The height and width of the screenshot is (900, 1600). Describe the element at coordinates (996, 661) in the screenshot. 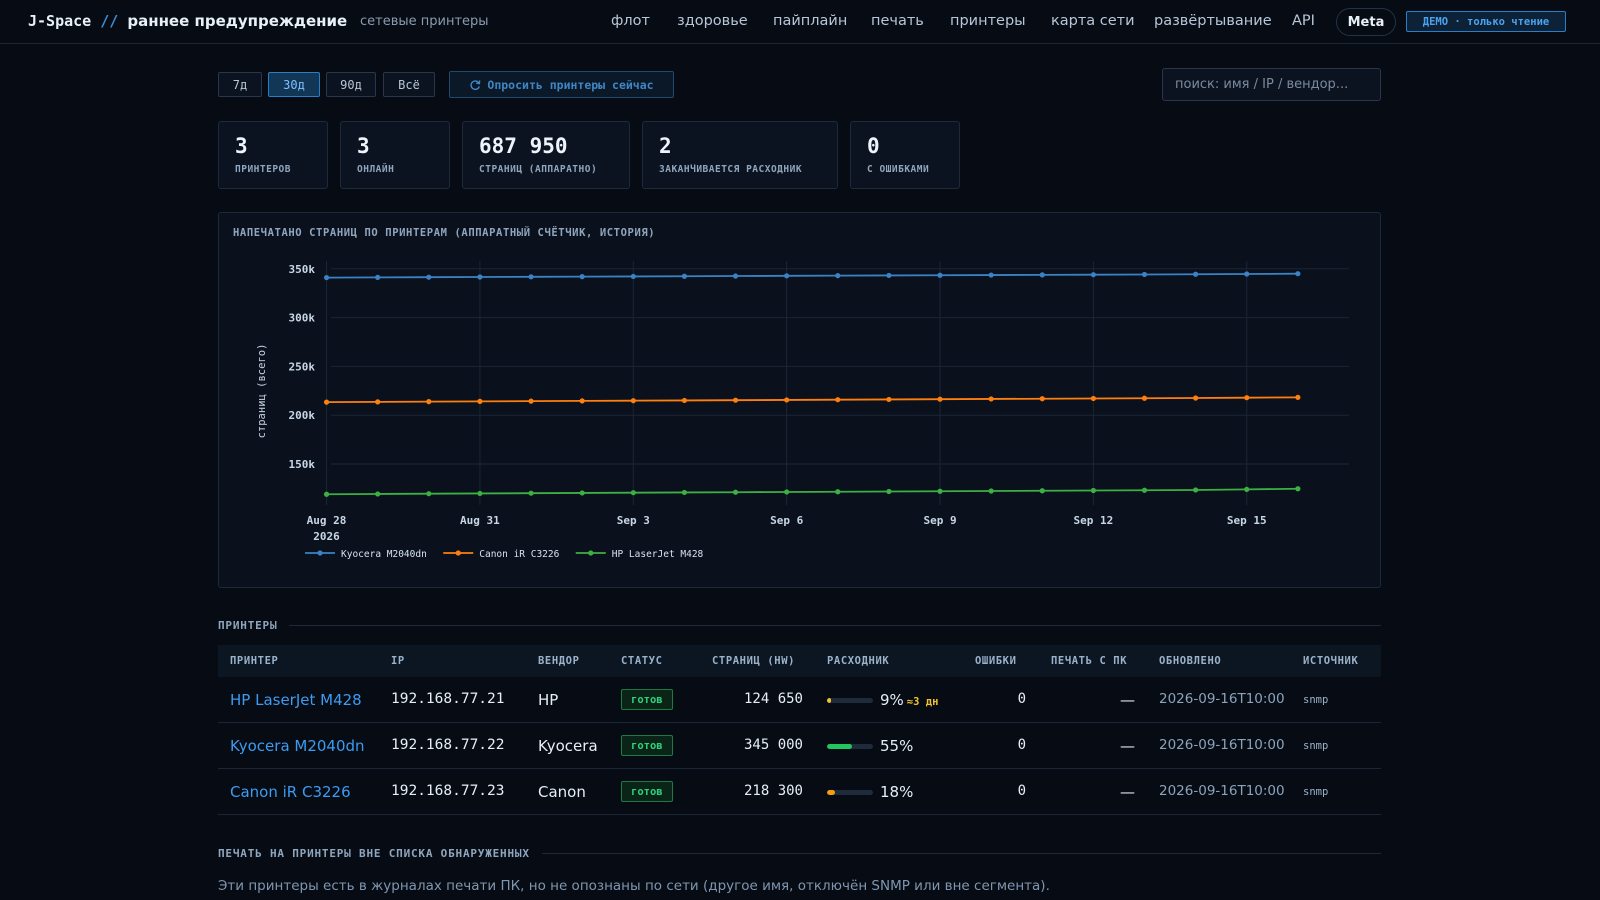

I see `col-errors: ОШИБКИ` at that location.